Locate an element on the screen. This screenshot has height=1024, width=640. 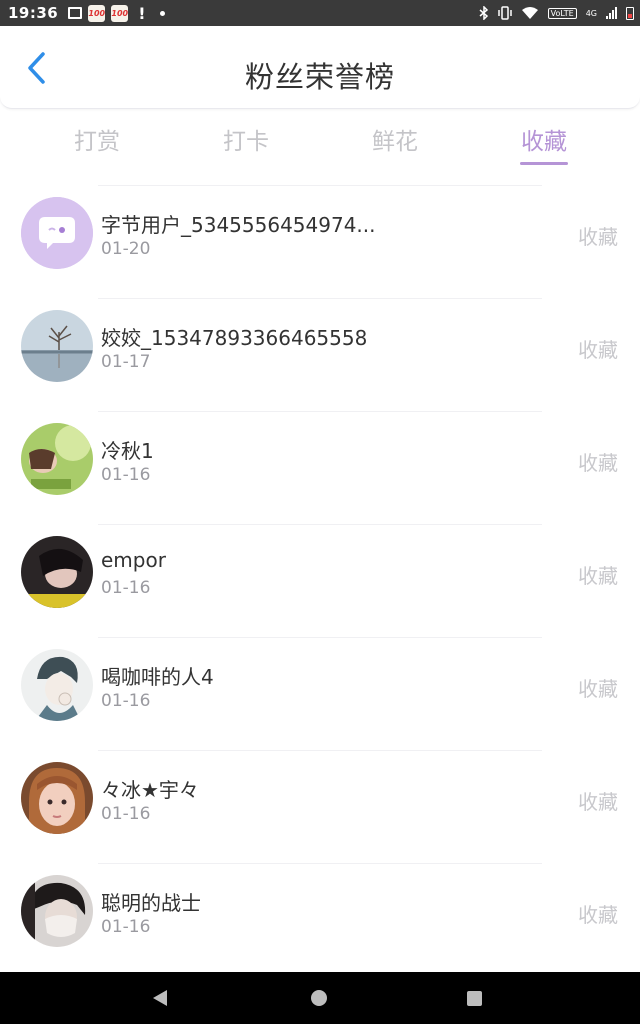
photo-girl-face is located at coordinates (57, 798).